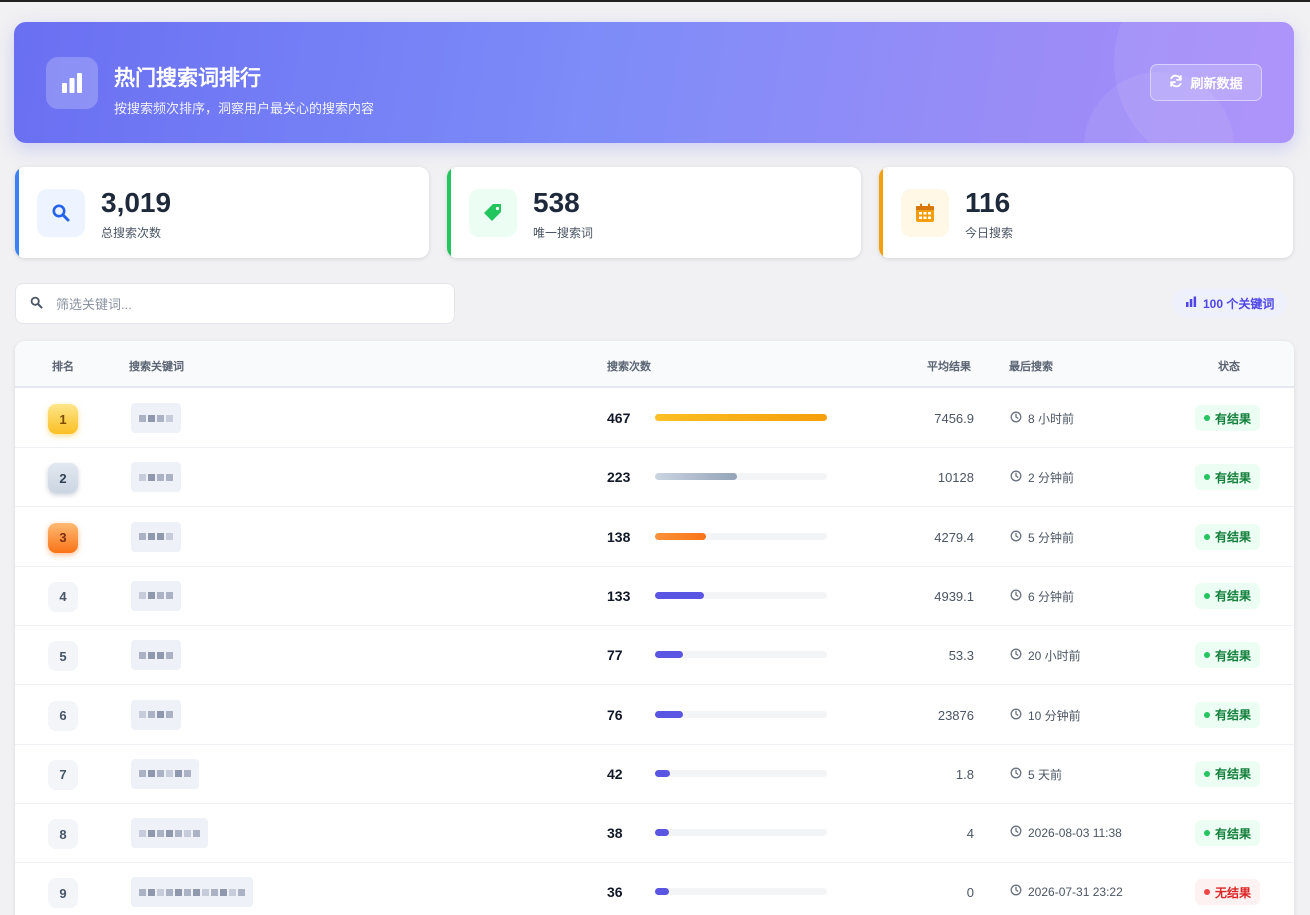 This screenshot has width=1310, height=915. Describe the element at coordinates (949, 366) in the screenshot. I see `header-avg-results: 平均结果` at that location.